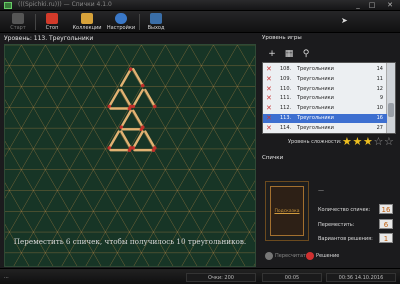 The image size is (400, 284). I want to click on retry-label: Пересчитать, so click(292, 256).